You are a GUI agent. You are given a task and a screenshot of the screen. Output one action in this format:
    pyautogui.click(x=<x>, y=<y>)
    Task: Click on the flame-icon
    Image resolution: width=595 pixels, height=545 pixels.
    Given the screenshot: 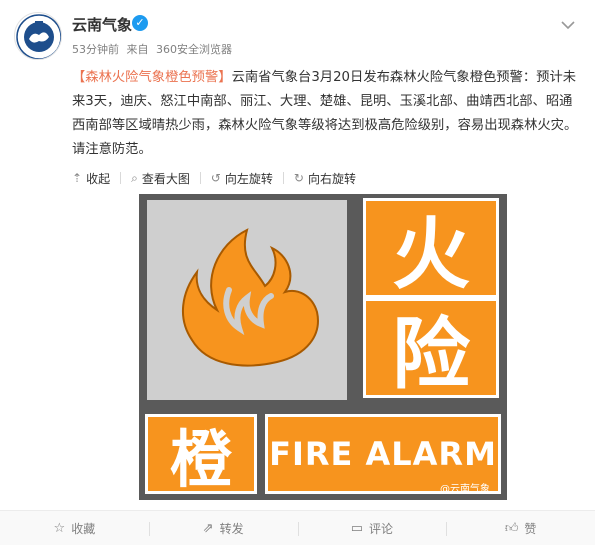 What is the action you would take?
    pyautogui.click(x=250, y=297)
    